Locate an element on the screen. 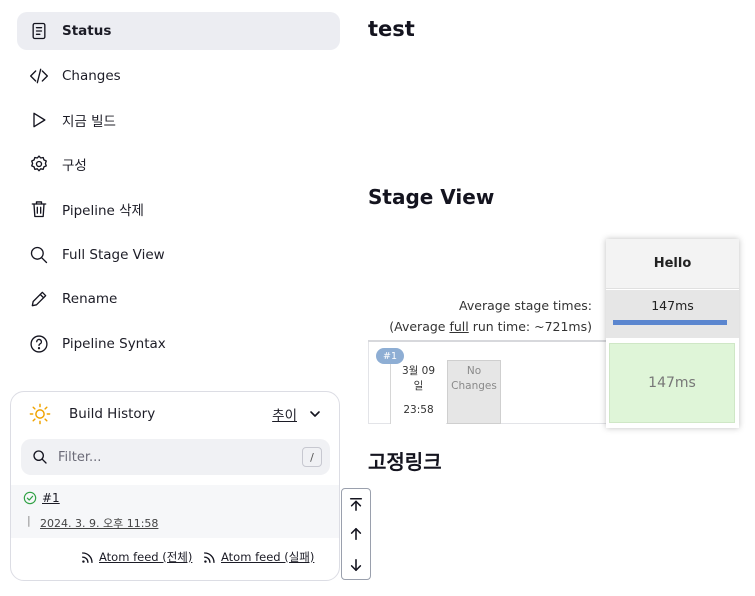 This screenshot has height=596, width=755. full-run-link: full is located at coordinates (458, 326).